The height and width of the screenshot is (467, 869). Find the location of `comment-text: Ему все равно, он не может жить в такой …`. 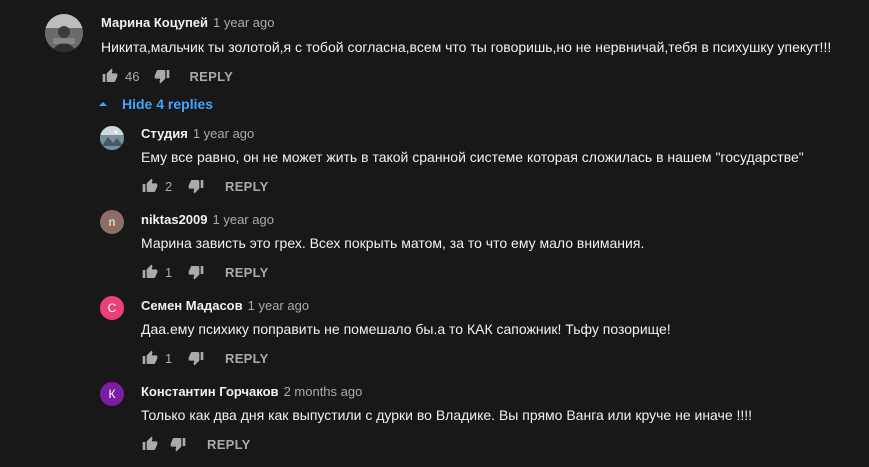

comment-text: Ему все равно, он не может жить в такой … is located at coordinates (472, 157).